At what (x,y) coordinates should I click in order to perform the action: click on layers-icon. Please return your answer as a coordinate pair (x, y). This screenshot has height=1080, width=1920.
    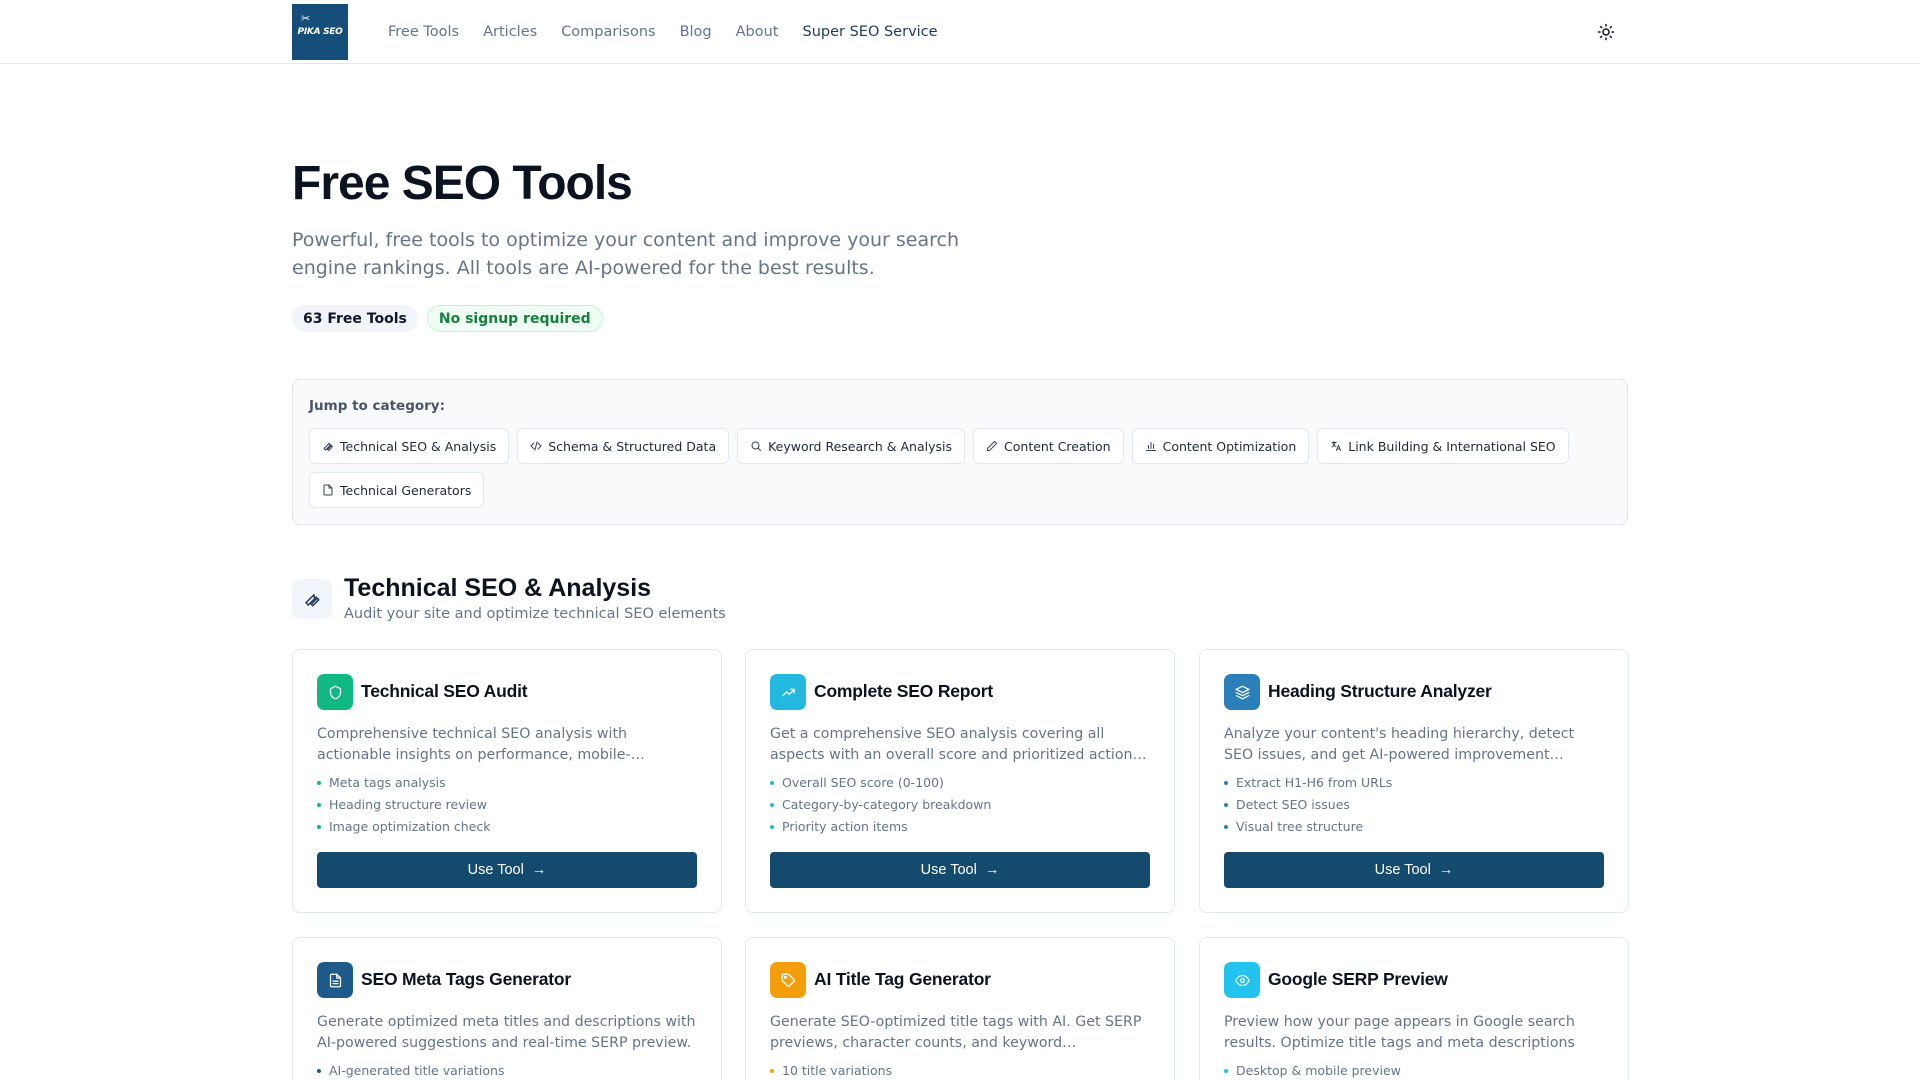
    Looking at the image, I should click on (1242, 692).